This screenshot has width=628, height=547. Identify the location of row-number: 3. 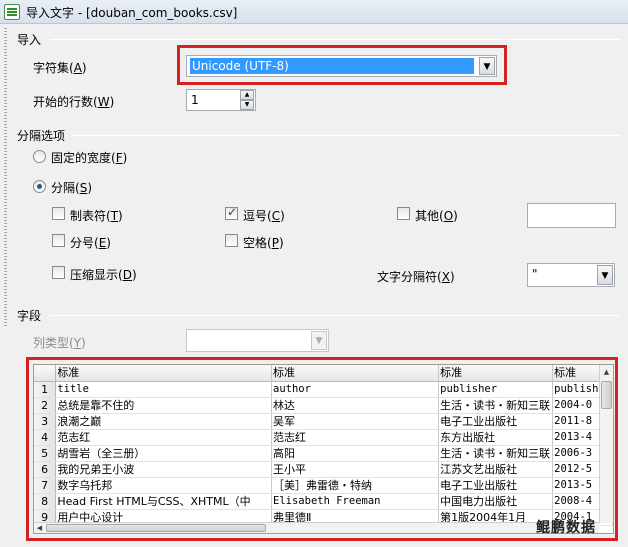
(45, 421).